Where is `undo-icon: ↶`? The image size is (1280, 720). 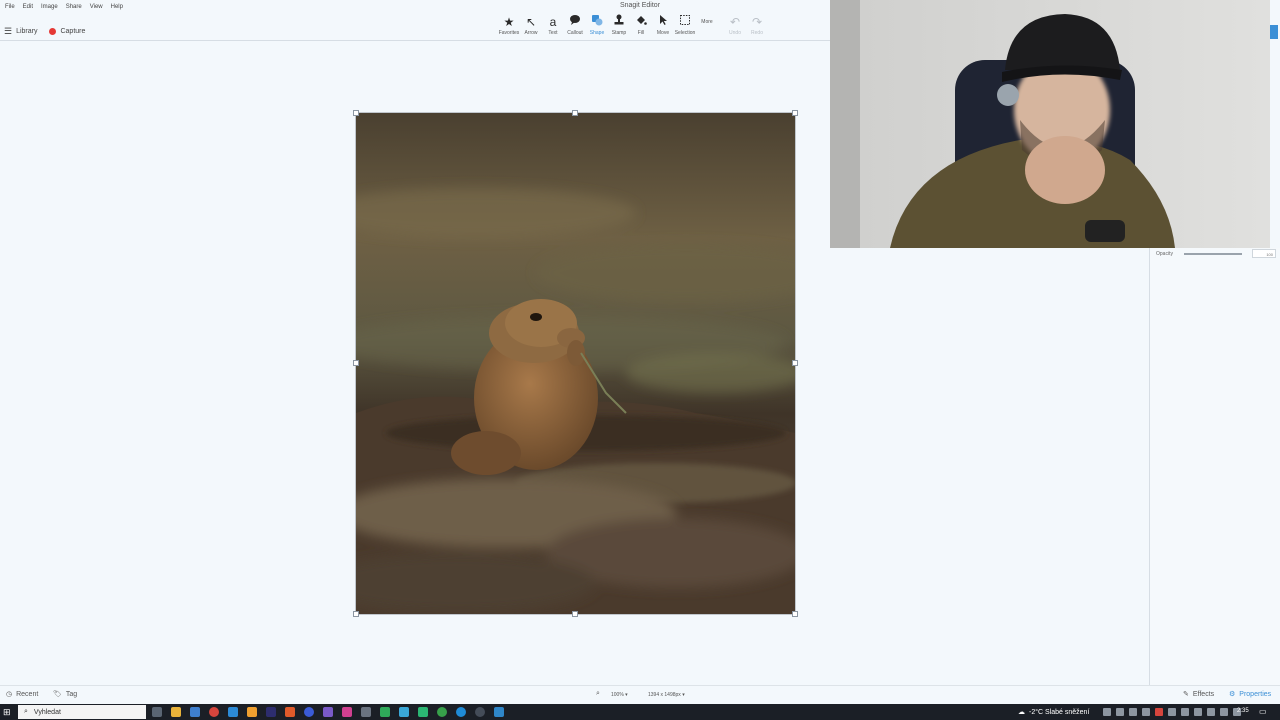
undo-icon: ↶ is located at coordinates (735, 22).